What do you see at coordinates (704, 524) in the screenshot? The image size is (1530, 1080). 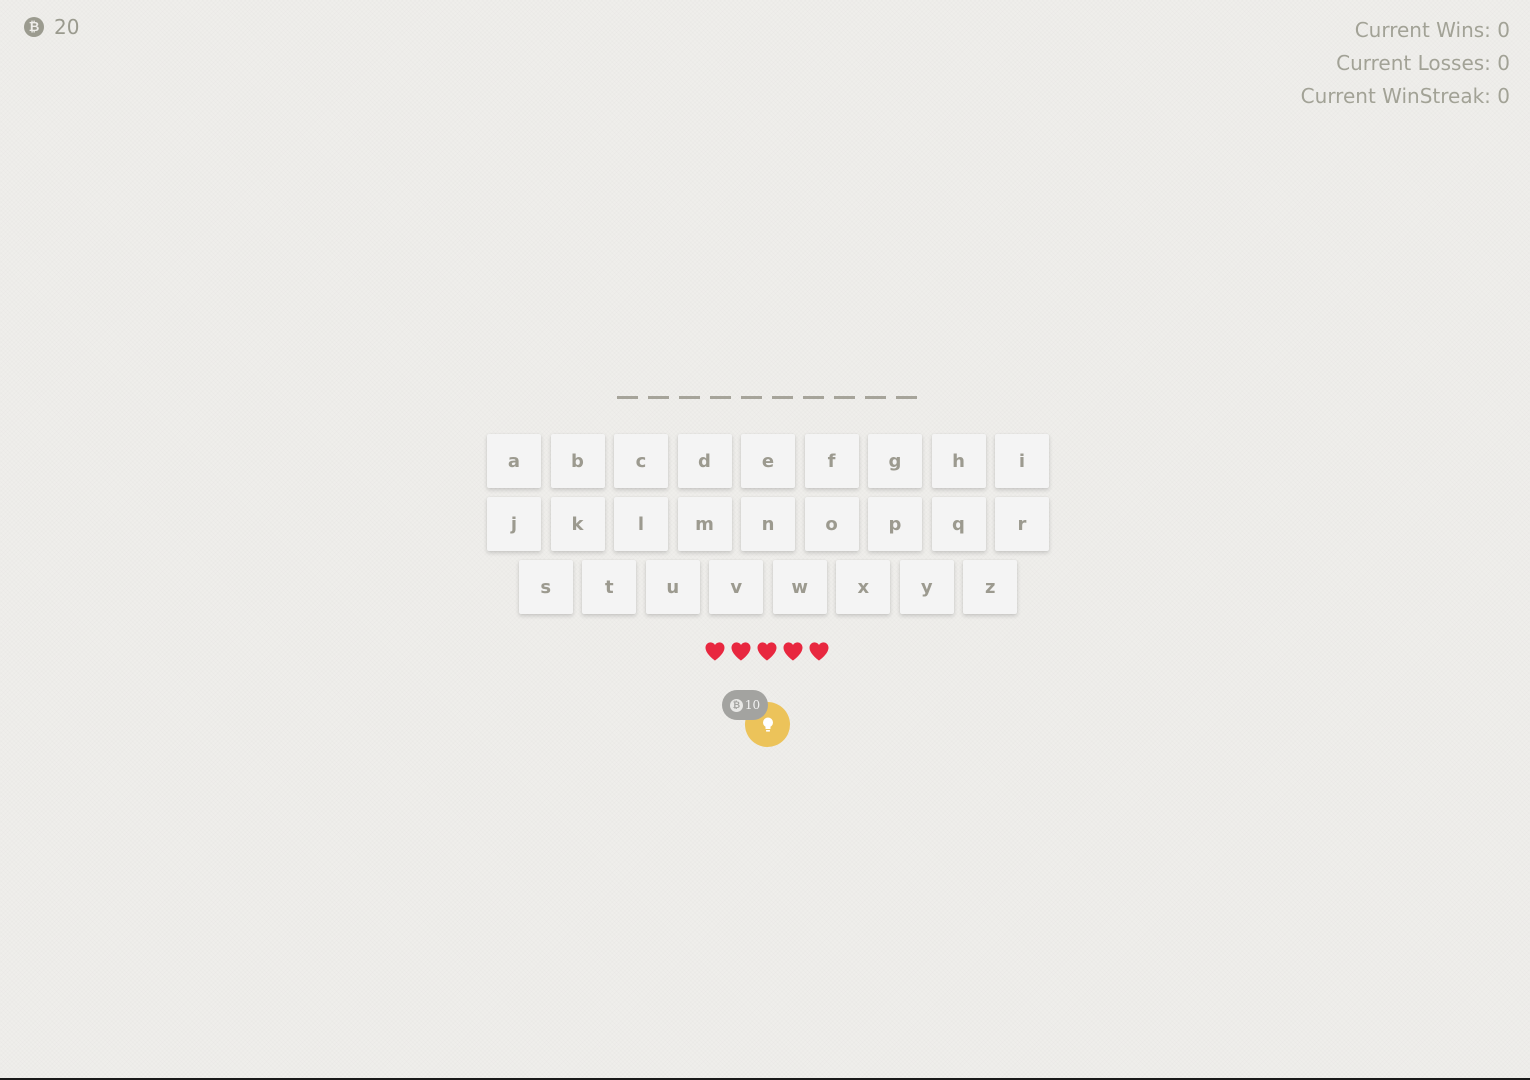 I see `key-m: m` at bounding box center [704, 524].